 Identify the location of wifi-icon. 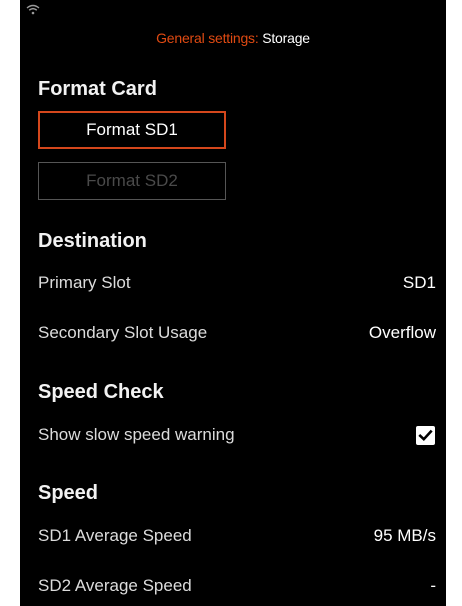
(33, 9).